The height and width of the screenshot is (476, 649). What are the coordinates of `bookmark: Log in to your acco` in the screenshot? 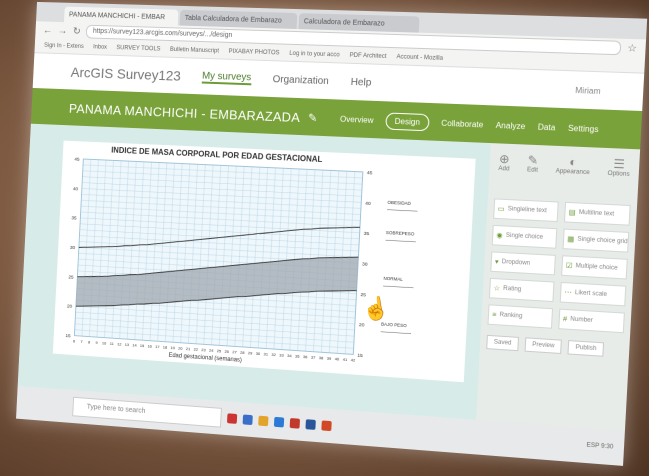 It's located at (314, 55).